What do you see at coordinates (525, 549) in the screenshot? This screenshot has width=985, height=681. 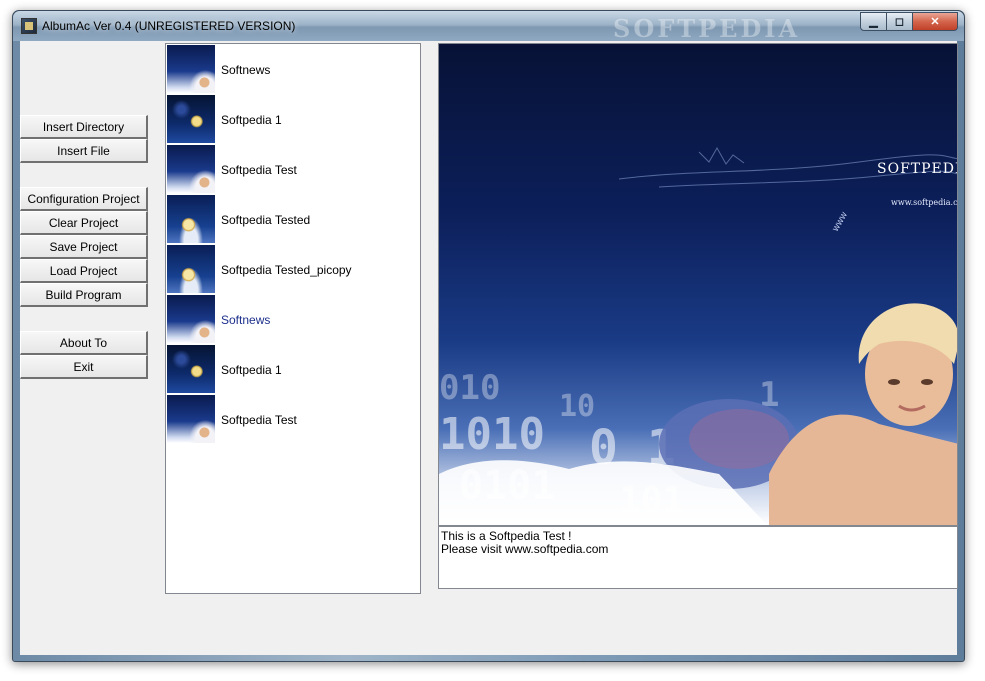 I see `description-line: Please visit www.softpedia.com` at bounding box center [525, 549].